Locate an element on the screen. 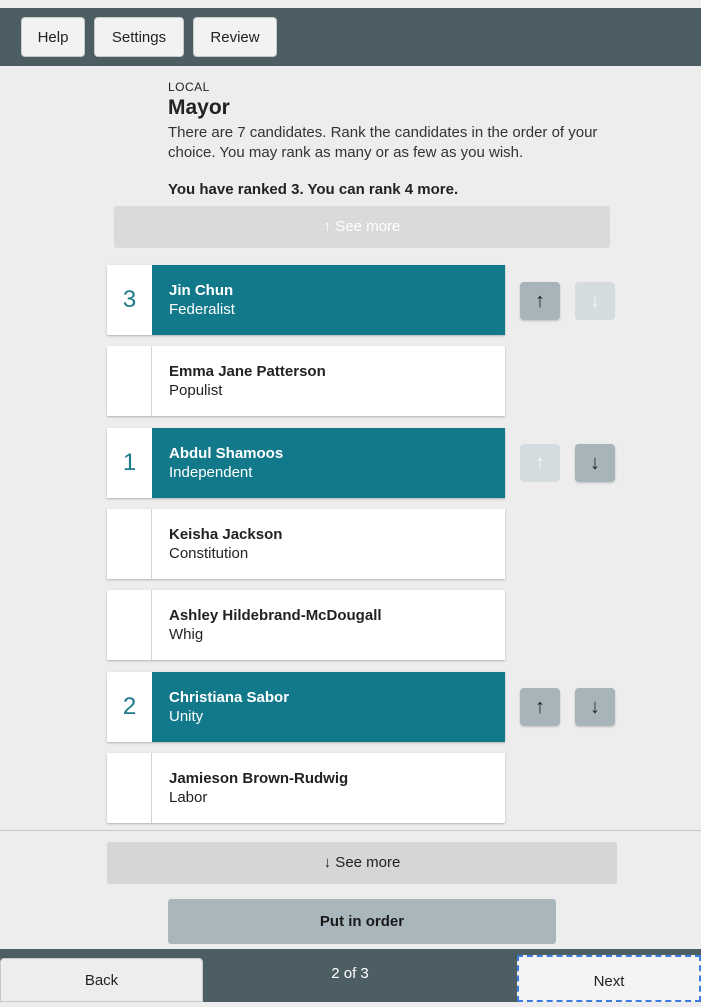 The height and width of the screenshot is (1007, 701). page-indicator: 2 of 3 is located at coordinates (350, 973).